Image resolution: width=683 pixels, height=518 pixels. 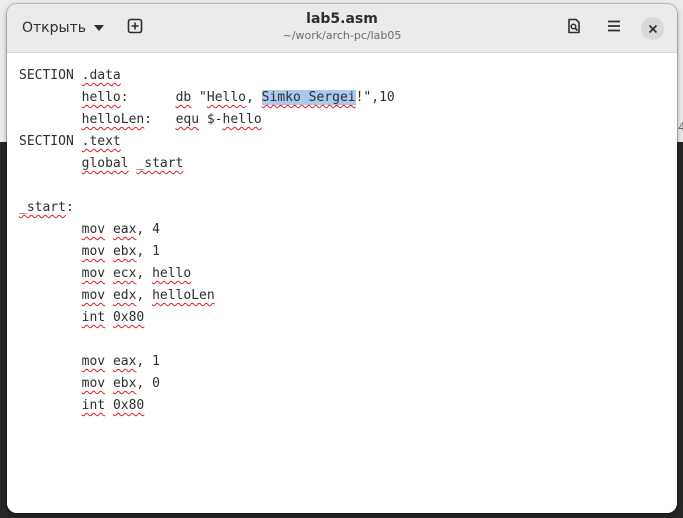 I want to click on code-line: mov edx, helloLen, so click(x=207, y=296).